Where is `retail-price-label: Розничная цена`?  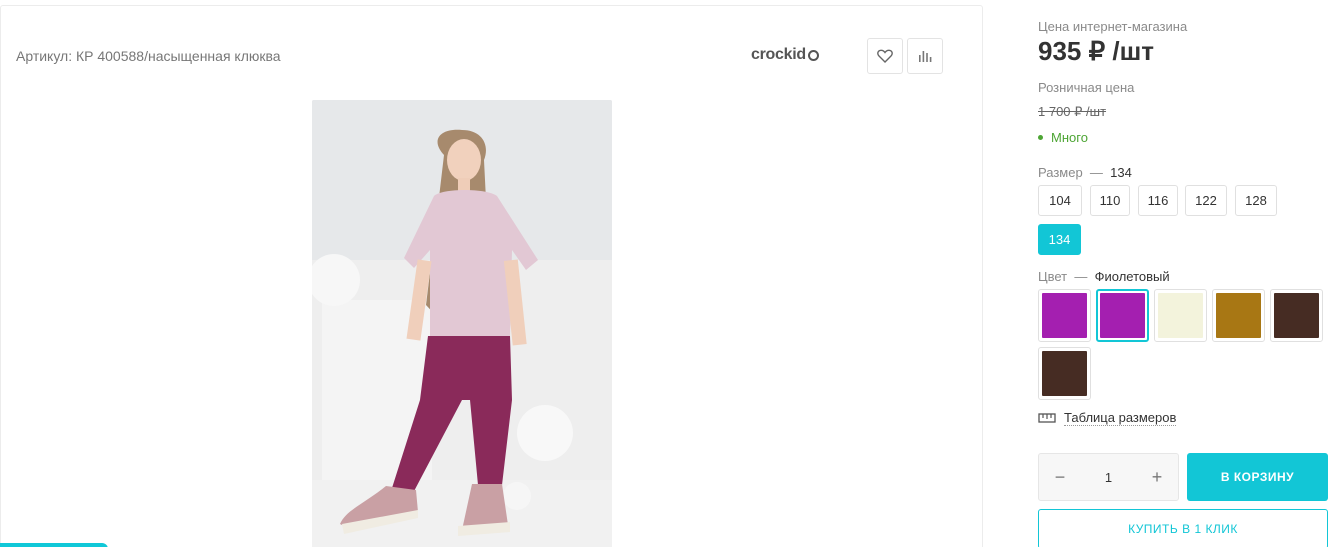
retail-price-label: Розничная цена is located at coordinates (1086, 87).